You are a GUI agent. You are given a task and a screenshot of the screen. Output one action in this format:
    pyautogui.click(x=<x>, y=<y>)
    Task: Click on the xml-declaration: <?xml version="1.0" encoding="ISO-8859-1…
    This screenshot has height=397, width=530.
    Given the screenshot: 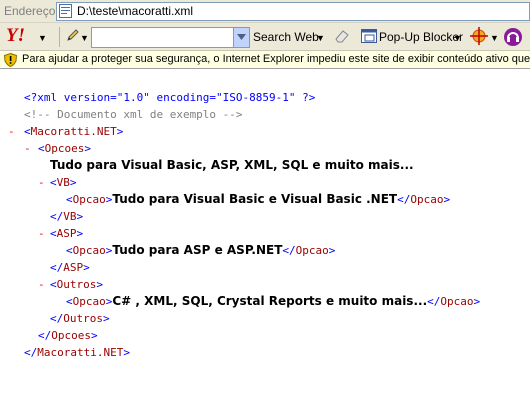 What is the action you would take?
    pyautogui.click(x=170, y=97)
    